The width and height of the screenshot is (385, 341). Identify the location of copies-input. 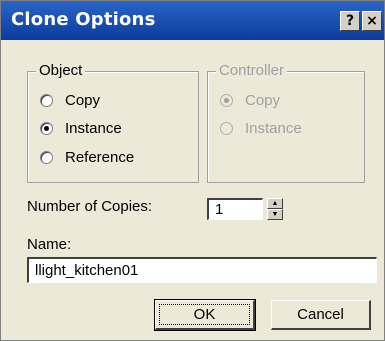
(235, 209).